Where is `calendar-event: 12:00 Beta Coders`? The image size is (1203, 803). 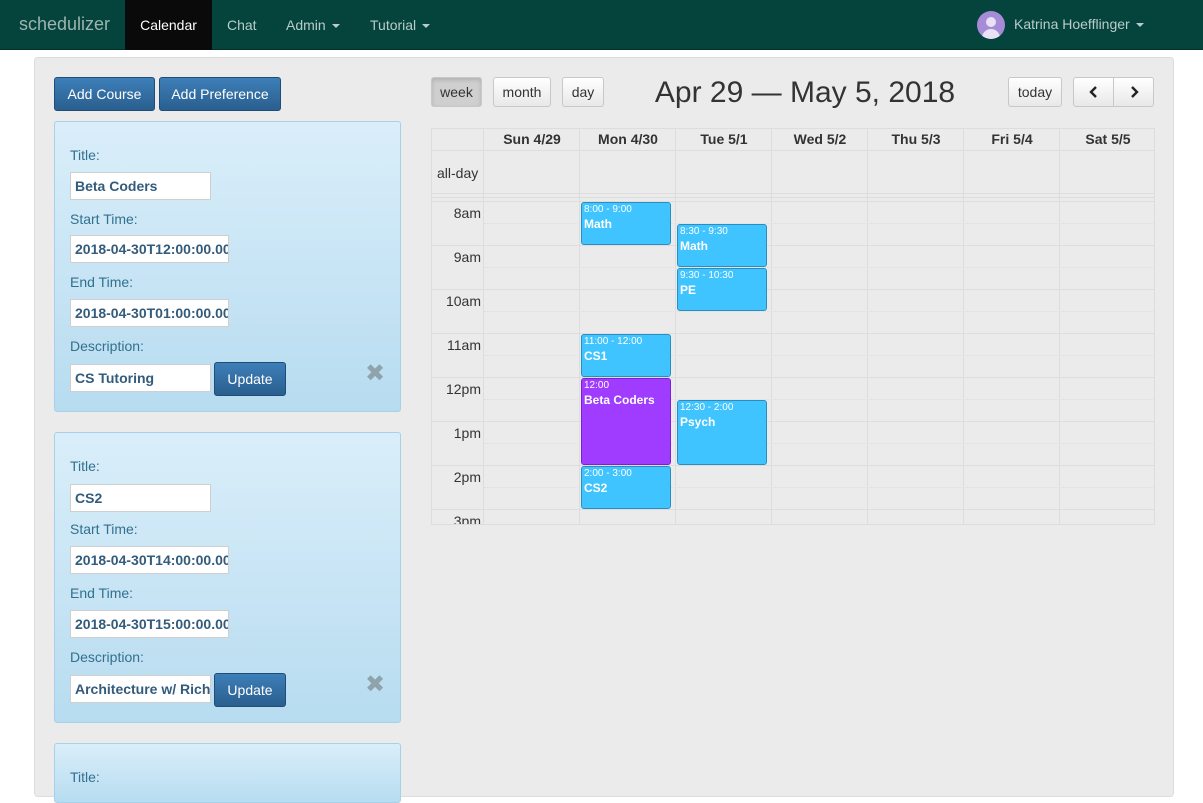 calendar-event: 12:00 Beta Coders is located at coordinates (626, 421).